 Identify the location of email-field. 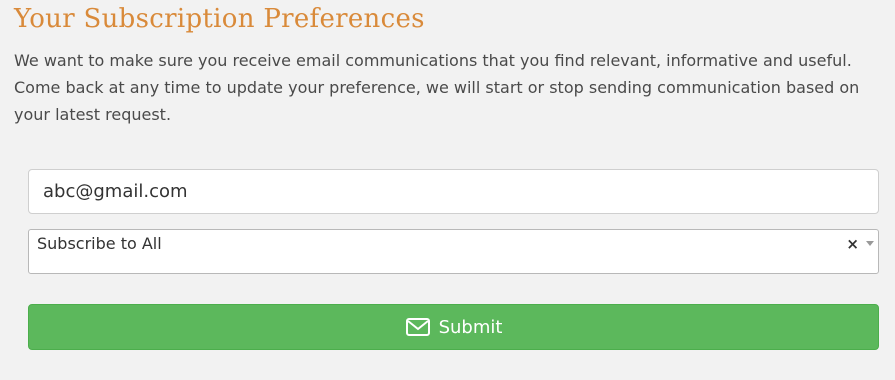
(453, 191).